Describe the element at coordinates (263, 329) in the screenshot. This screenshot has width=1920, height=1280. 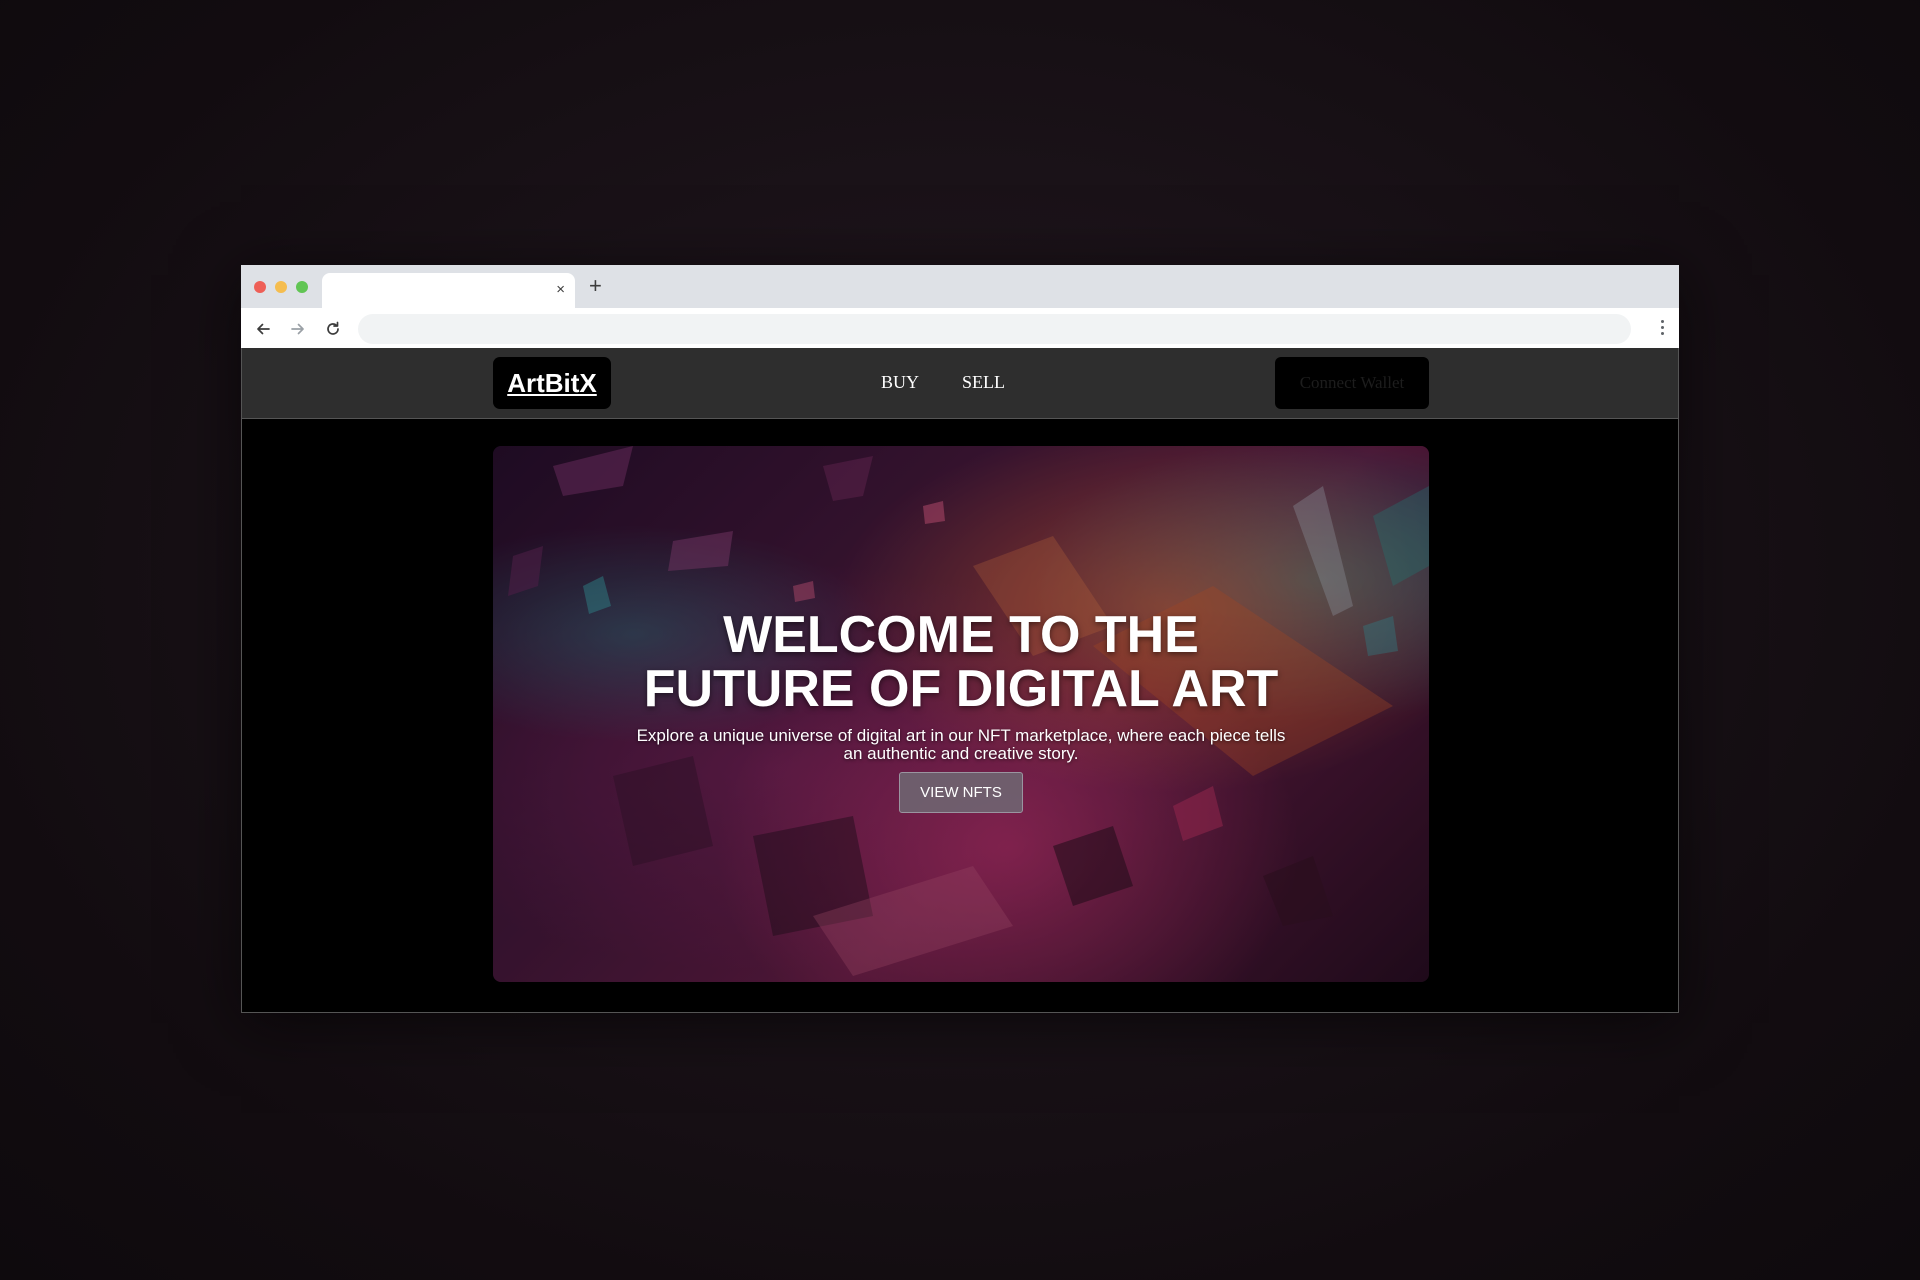
I see `arrow-left-icon` at that location.